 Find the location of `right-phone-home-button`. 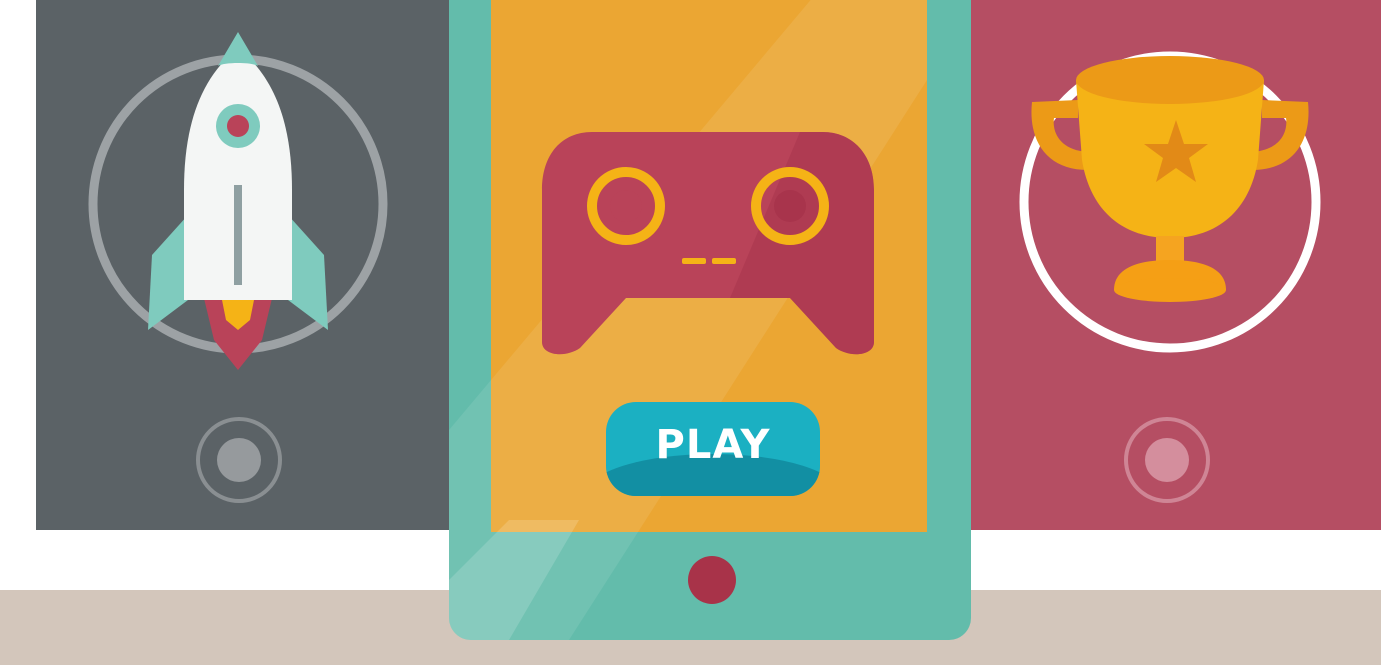

right-phone-home-button is located at coordinates (1167, 460).